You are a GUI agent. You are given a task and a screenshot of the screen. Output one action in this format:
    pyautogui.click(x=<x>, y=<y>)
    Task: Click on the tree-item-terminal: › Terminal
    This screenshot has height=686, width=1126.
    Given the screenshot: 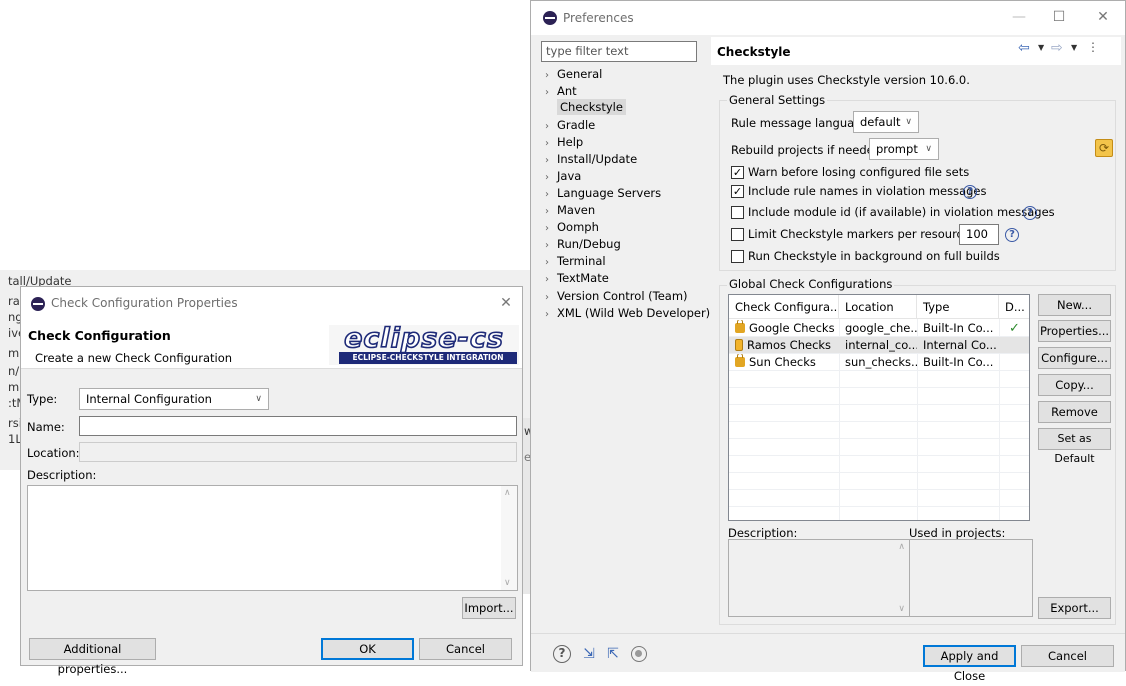 What is the action you would take?
    pyautogui.click(x=575, y=261)
    